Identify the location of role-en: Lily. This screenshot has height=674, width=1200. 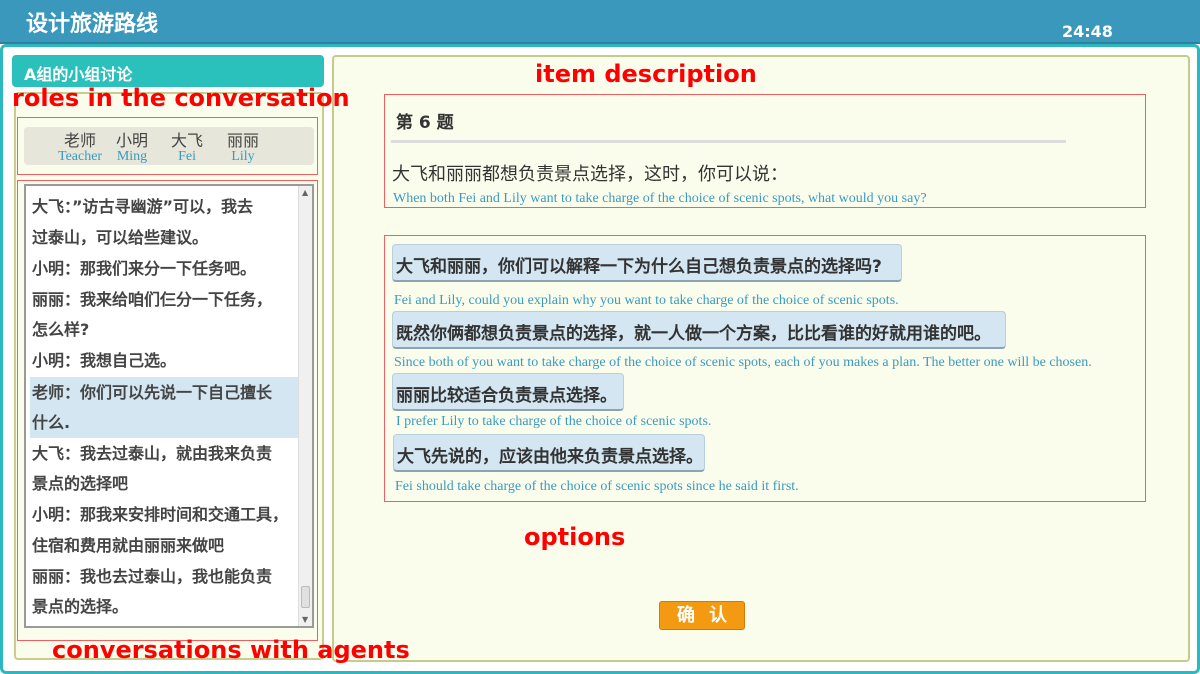
(243, 156).